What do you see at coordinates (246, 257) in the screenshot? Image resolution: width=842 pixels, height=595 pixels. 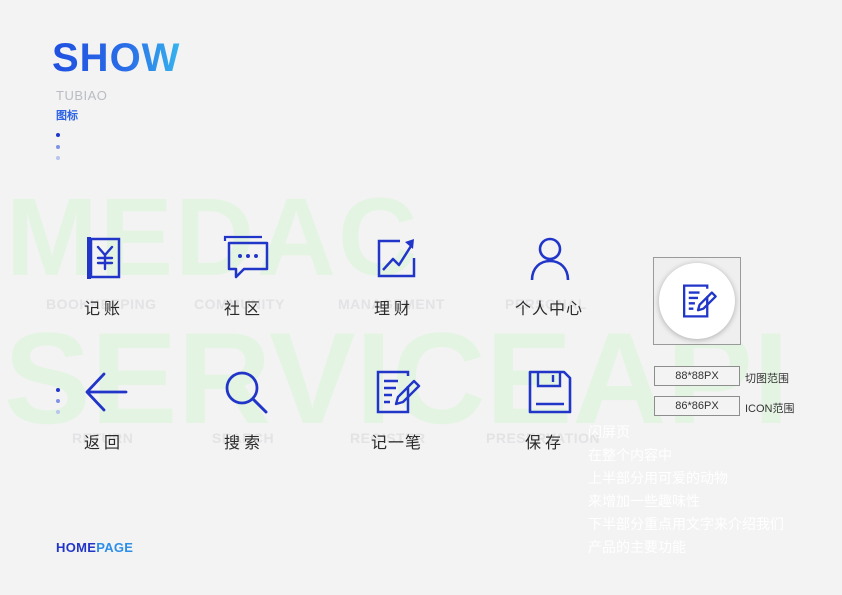 I see `chat-bubble-icon` at bounding box center [246, 257].